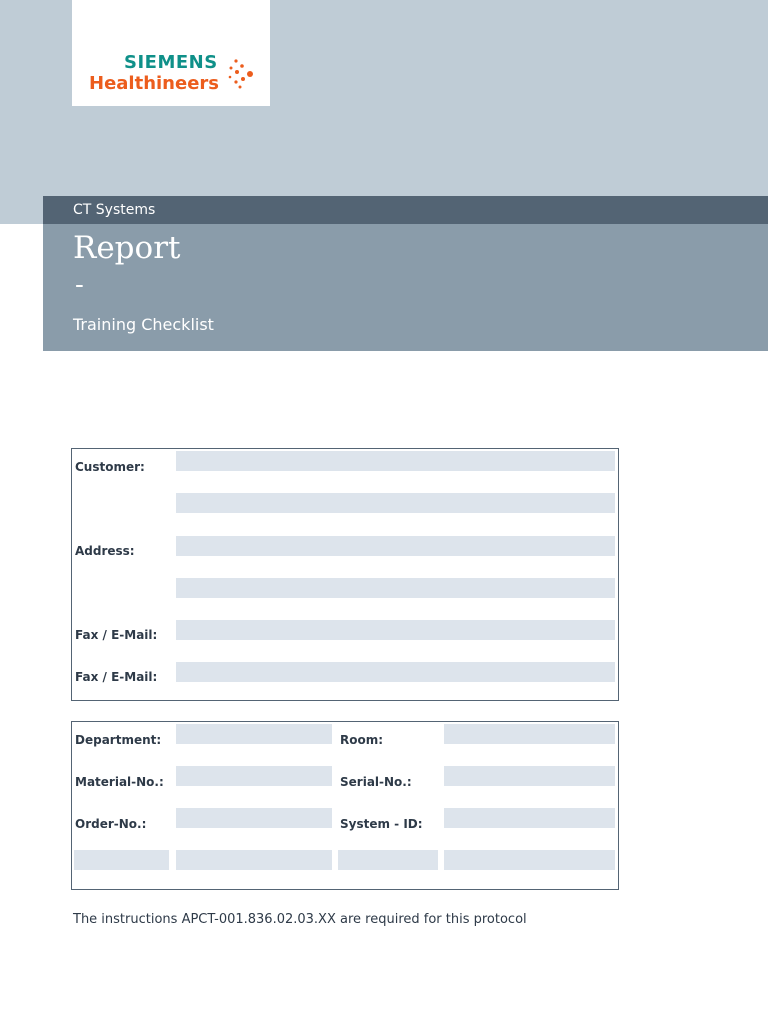  I want to click on page-title: Report, so click(127, 248).